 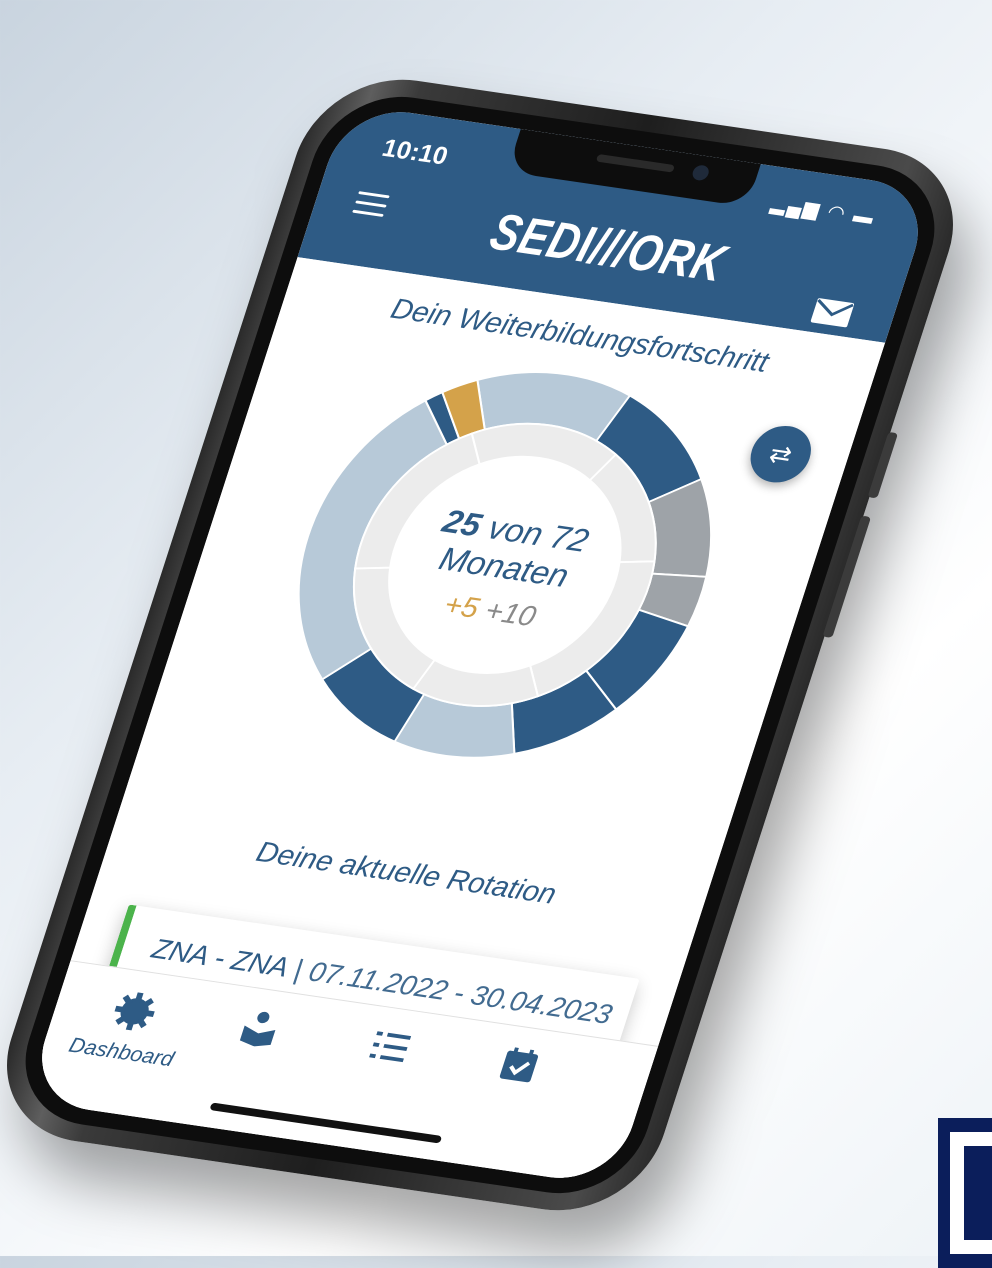 I want to click on wifi-icon: ◠, so click(x=837, y=213).